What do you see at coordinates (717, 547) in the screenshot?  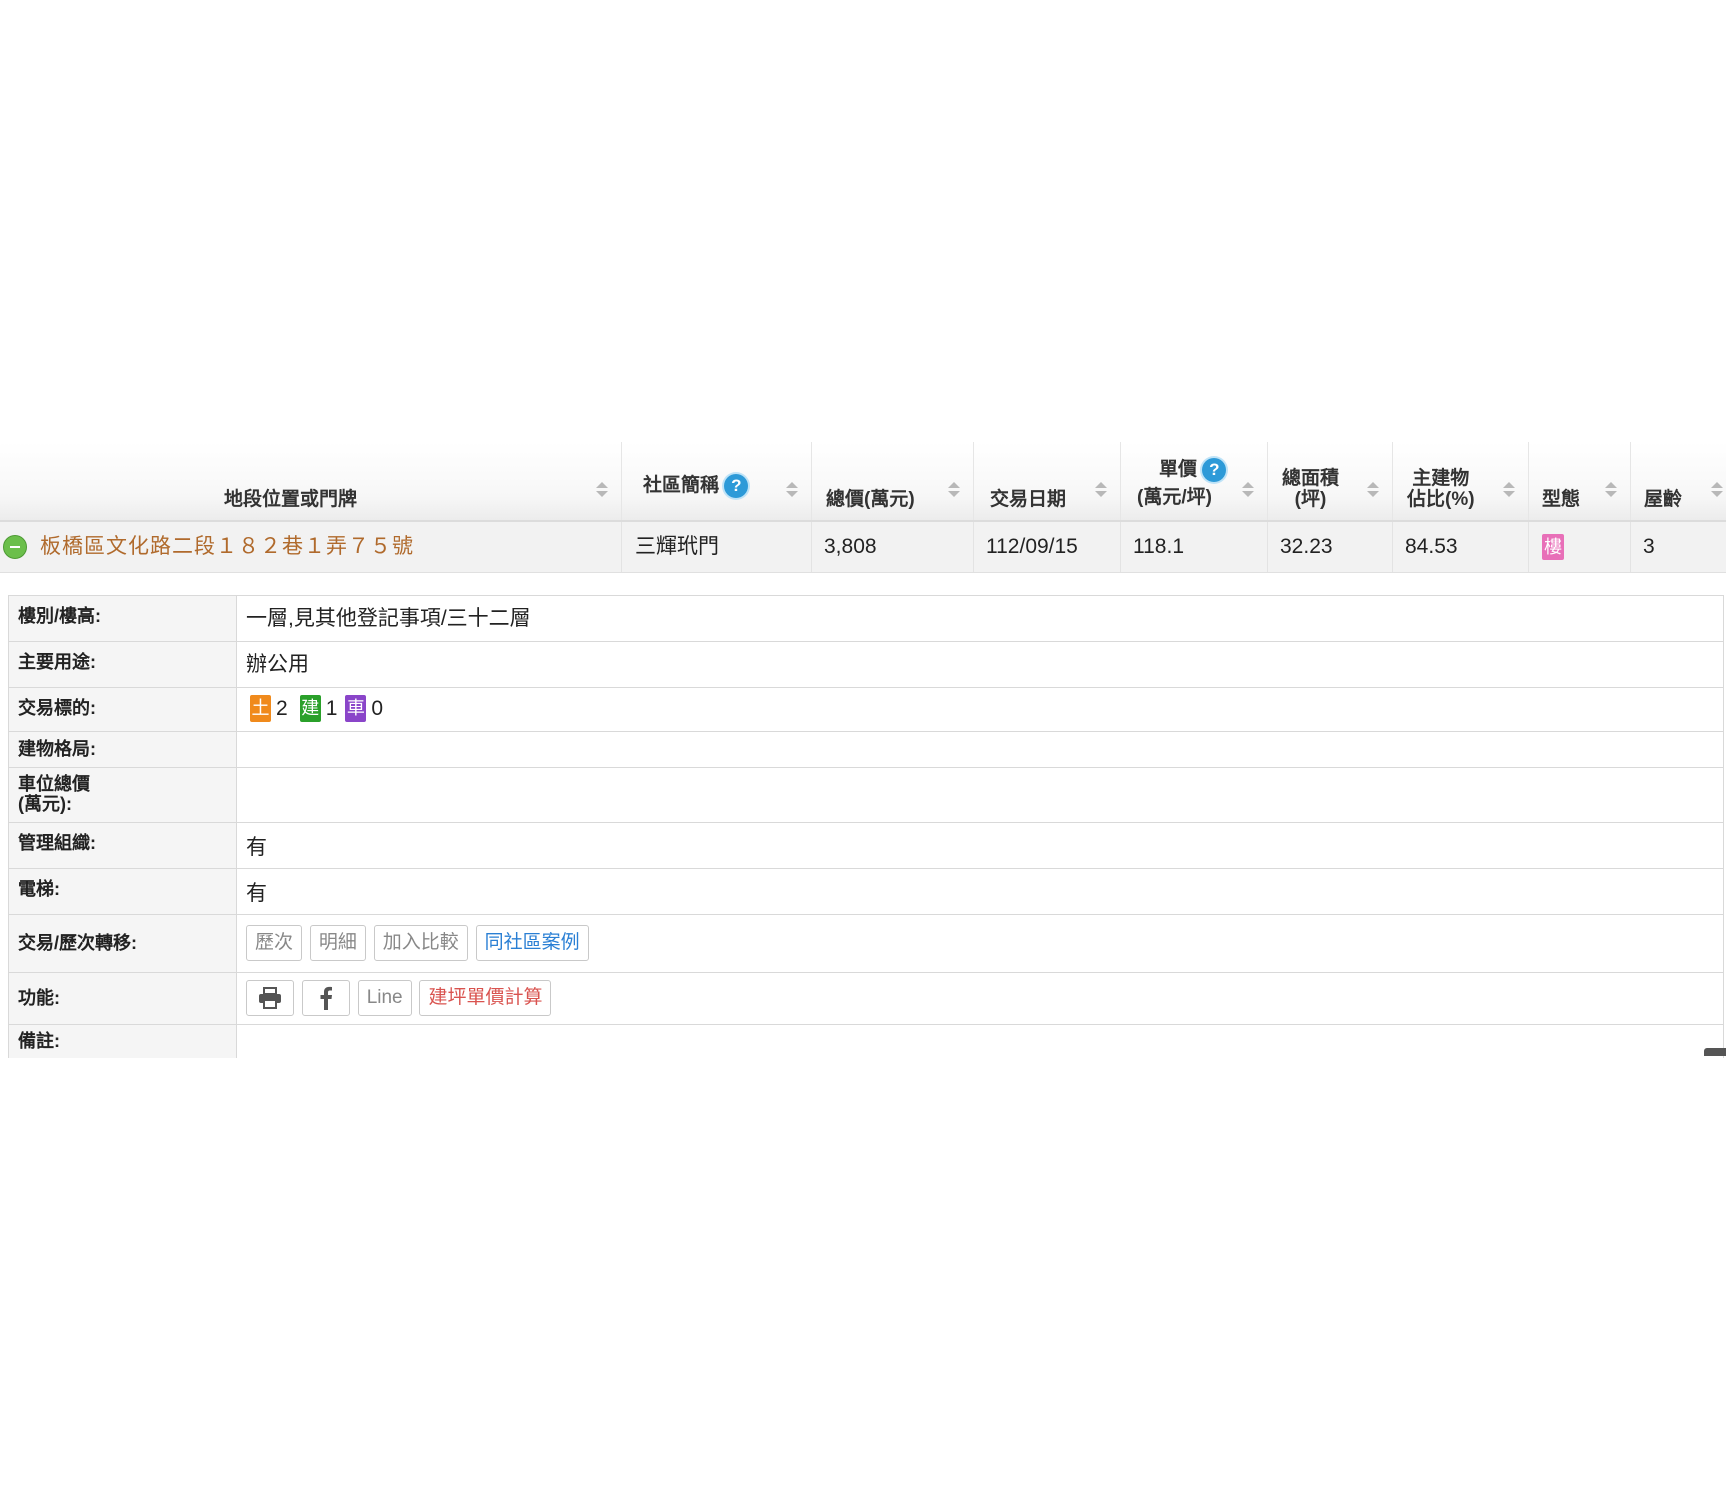 I see `cell-community: 三輝玳門` at bounding box center [717, 547].